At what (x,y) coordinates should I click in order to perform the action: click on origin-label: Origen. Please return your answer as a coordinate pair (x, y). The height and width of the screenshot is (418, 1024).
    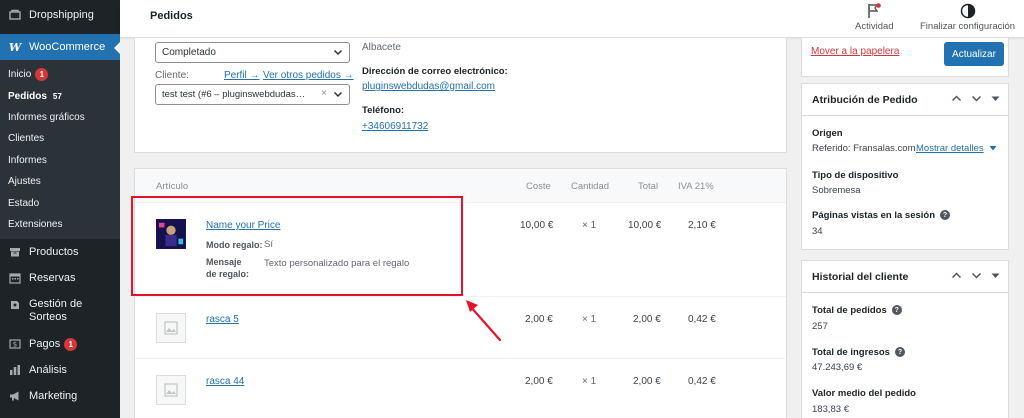
    Looking at the image, I should click on (827, 133).